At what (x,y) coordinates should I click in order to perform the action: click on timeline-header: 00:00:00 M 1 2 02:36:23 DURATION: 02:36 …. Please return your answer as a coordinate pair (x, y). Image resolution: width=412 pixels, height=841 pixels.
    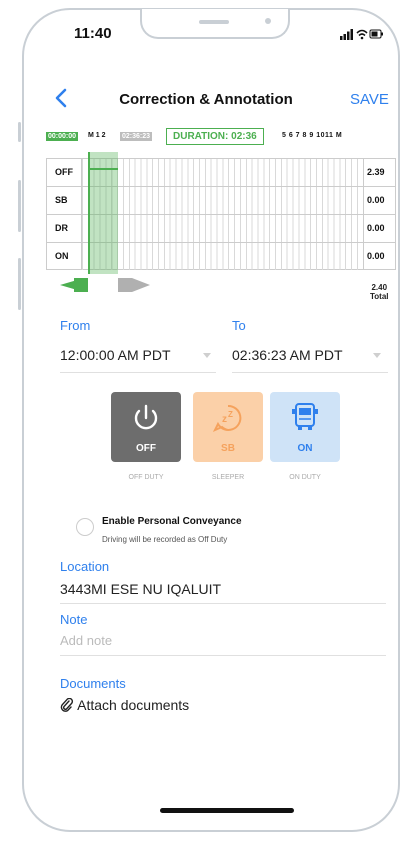
    Looking at the image, I should click on (221, 138).